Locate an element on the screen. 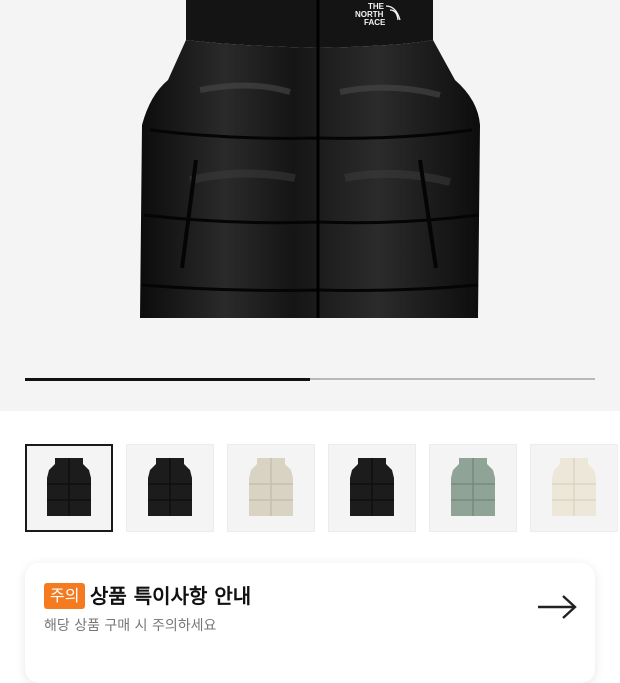 The height and width of the screenshot is (683, 620). gallery-progress-track is located at coordinates (310, 379).